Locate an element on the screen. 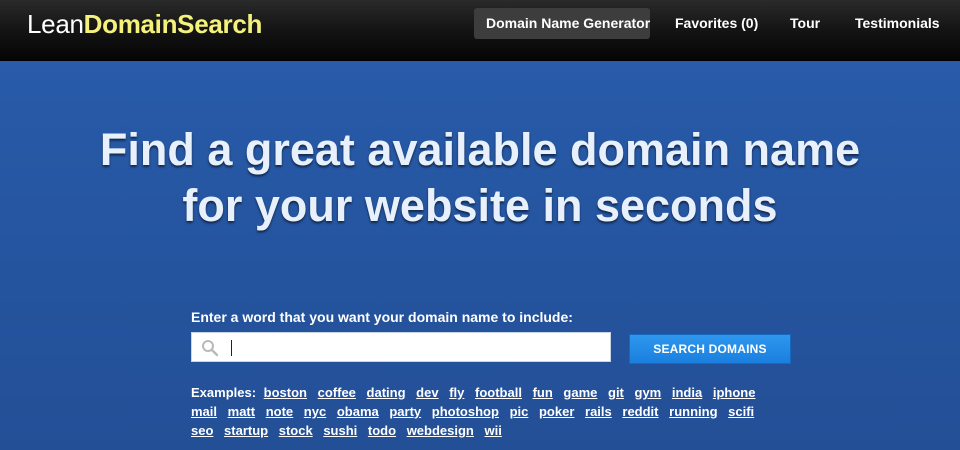  example-link-scifi: scifi is located at coordinates (741, 411).